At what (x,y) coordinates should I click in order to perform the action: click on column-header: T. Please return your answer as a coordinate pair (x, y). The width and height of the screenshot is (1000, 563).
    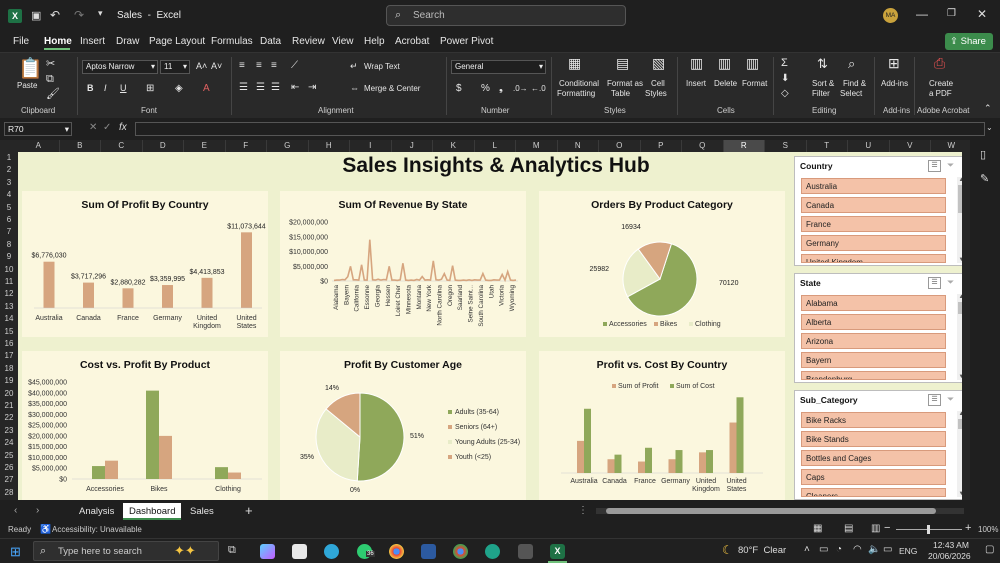
    Looking at the image, I should click on (827, 146).